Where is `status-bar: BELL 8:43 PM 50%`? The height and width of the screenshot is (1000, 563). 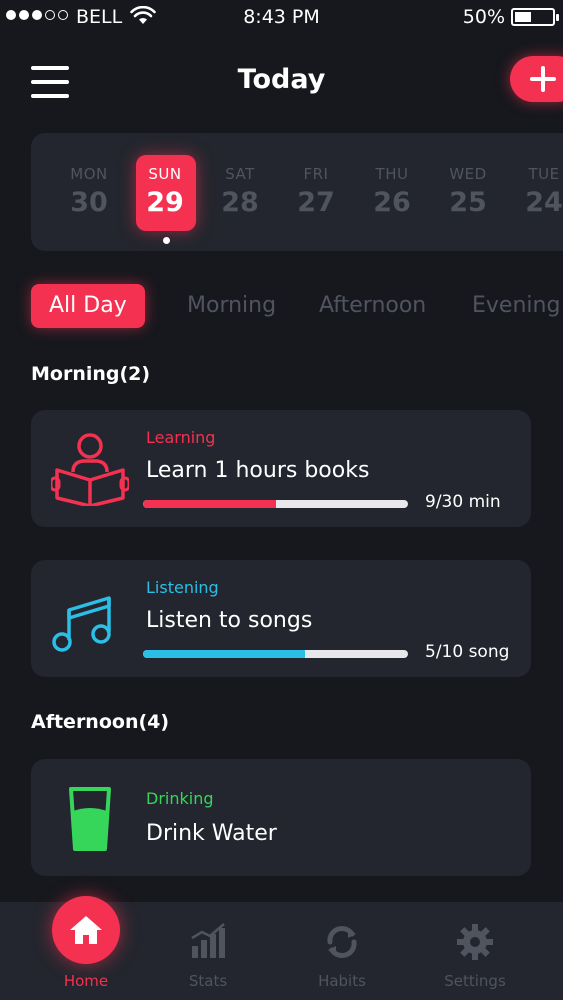 status-bar: BELL 8:43 PM 50% is located at coordinates (281, 17).